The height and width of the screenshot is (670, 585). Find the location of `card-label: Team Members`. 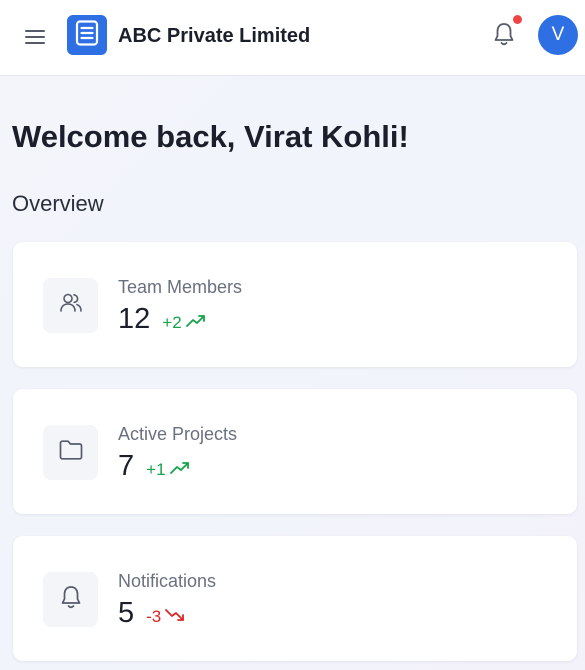

card-label: Team Members is located at coordinates (180, 287).